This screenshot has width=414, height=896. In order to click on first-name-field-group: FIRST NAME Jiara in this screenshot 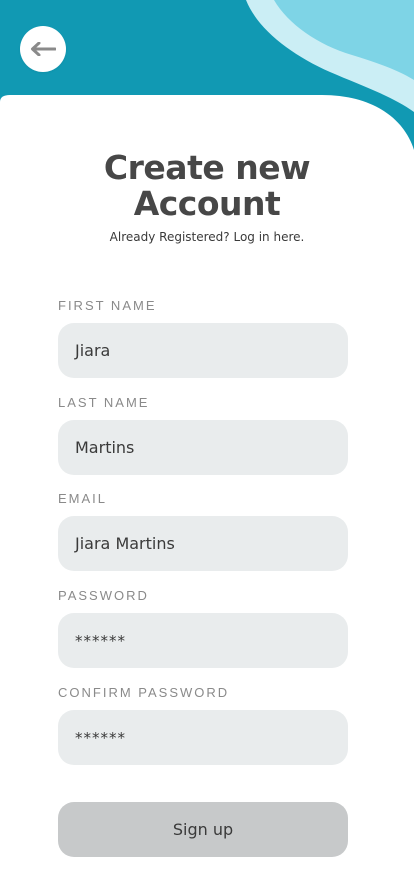, I will do `click(203, 338)`.